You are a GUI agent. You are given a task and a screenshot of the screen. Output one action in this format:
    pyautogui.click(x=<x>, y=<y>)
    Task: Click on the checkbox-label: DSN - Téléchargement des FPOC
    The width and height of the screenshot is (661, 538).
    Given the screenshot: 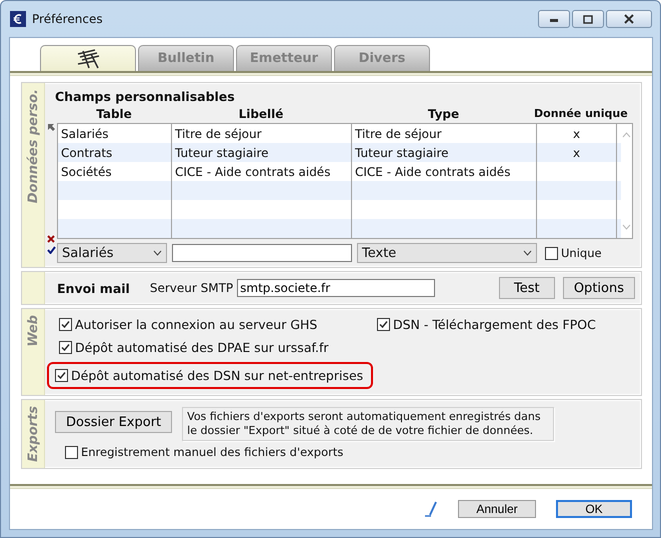 What is the action you would take?
    pyautogui.click(x=494, y=324)
    